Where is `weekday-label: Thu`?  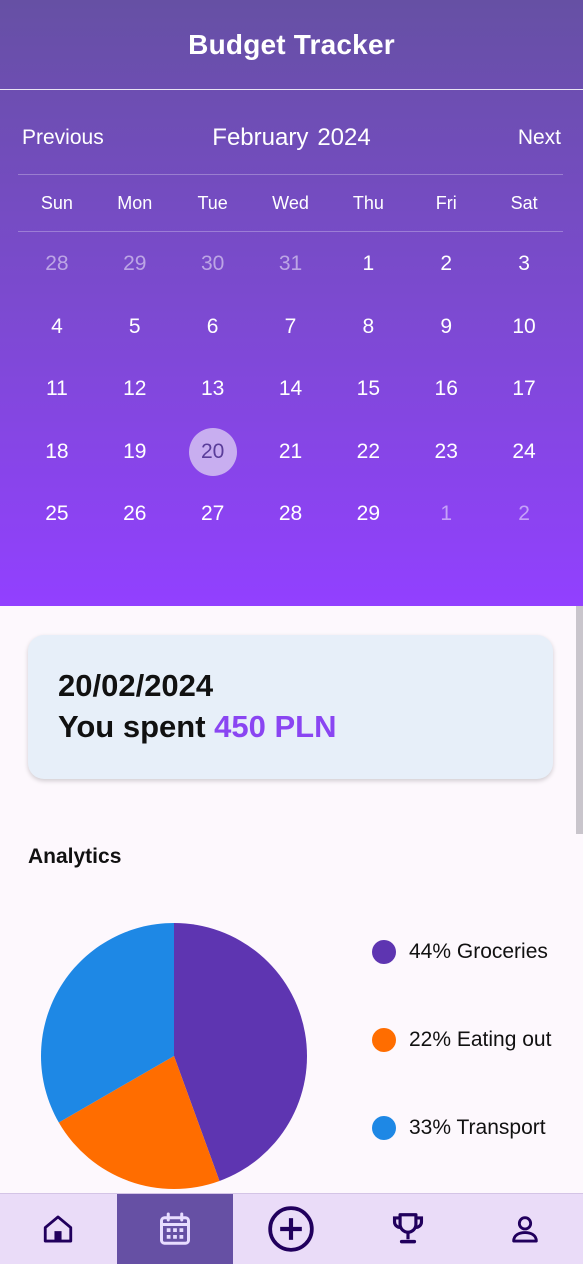 weekday-label: Thu is located at coordinates (368, 202).